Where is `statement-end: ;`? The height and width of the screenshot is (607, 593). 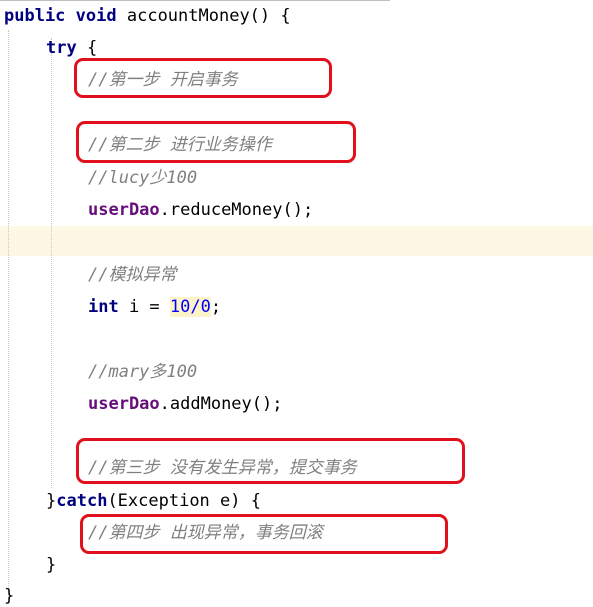 statement-end: ; is located at coordinates (216, 307).